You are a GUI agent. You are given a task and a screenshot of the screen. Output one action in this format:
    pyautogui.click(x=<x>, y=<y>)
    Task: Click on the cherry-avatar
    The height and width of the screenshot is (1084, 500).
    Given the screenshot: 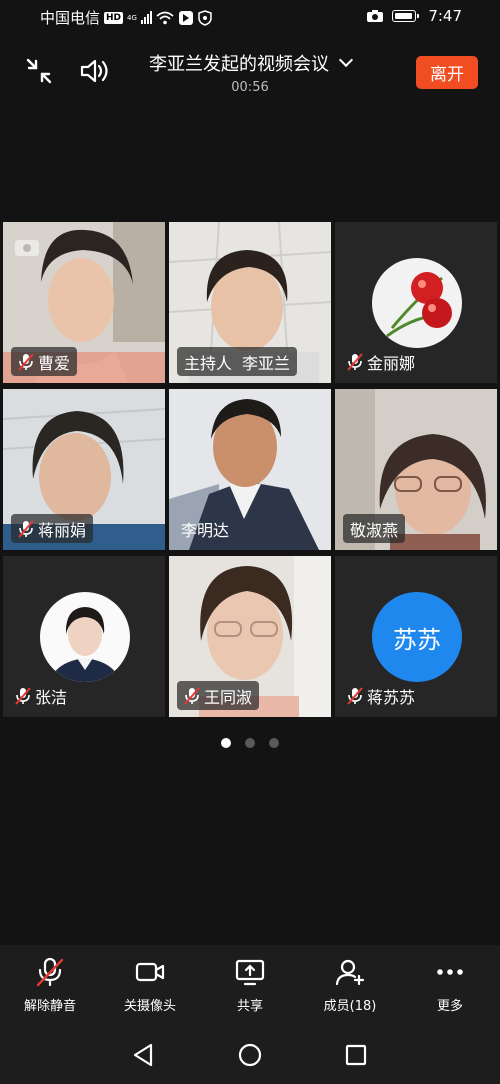 What is the action you would take?
    pyautogui.click(x=417, y=303)
    